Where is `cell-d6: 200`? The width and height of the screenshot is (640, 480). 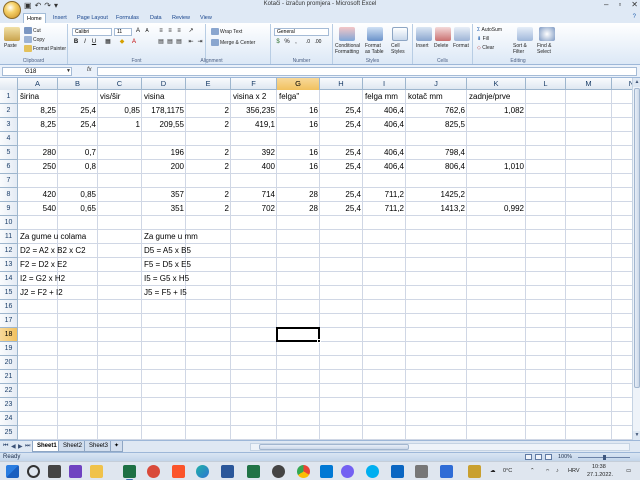
cell-d6: 200 is located at coordinates (164, 167).